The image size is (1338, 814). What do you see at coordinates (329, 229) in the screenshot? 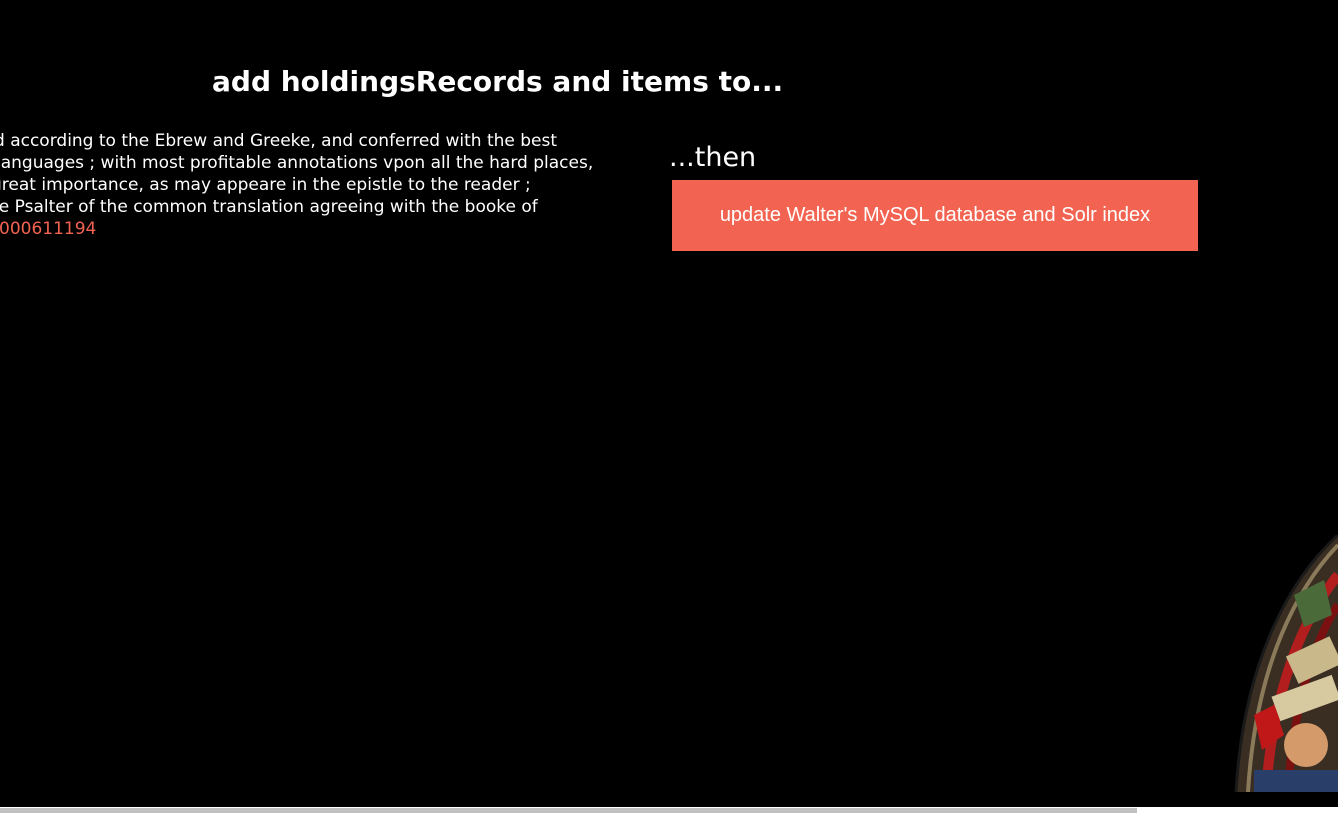
I see `record-id-link: 000611194` at bounding box center [329, 229].